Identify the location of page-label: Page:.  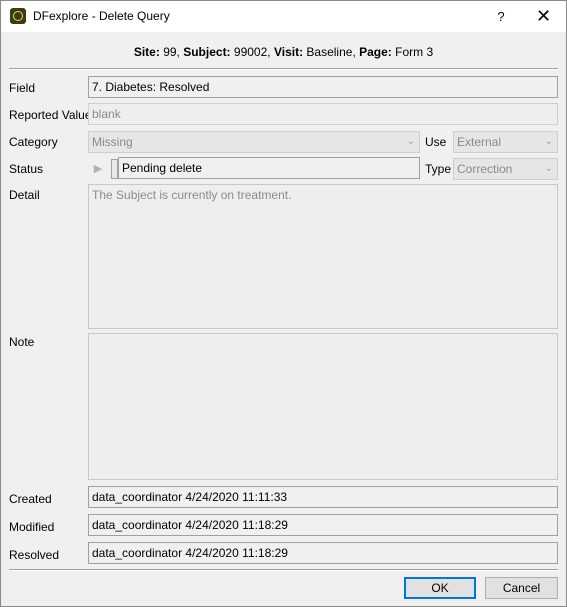
(375, 52).